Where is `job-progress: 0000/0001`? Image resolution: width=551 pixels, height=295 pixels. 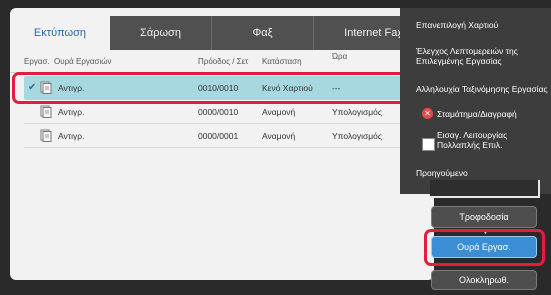 job-progress: 0000/0001 is located at coordinates (218, 136).